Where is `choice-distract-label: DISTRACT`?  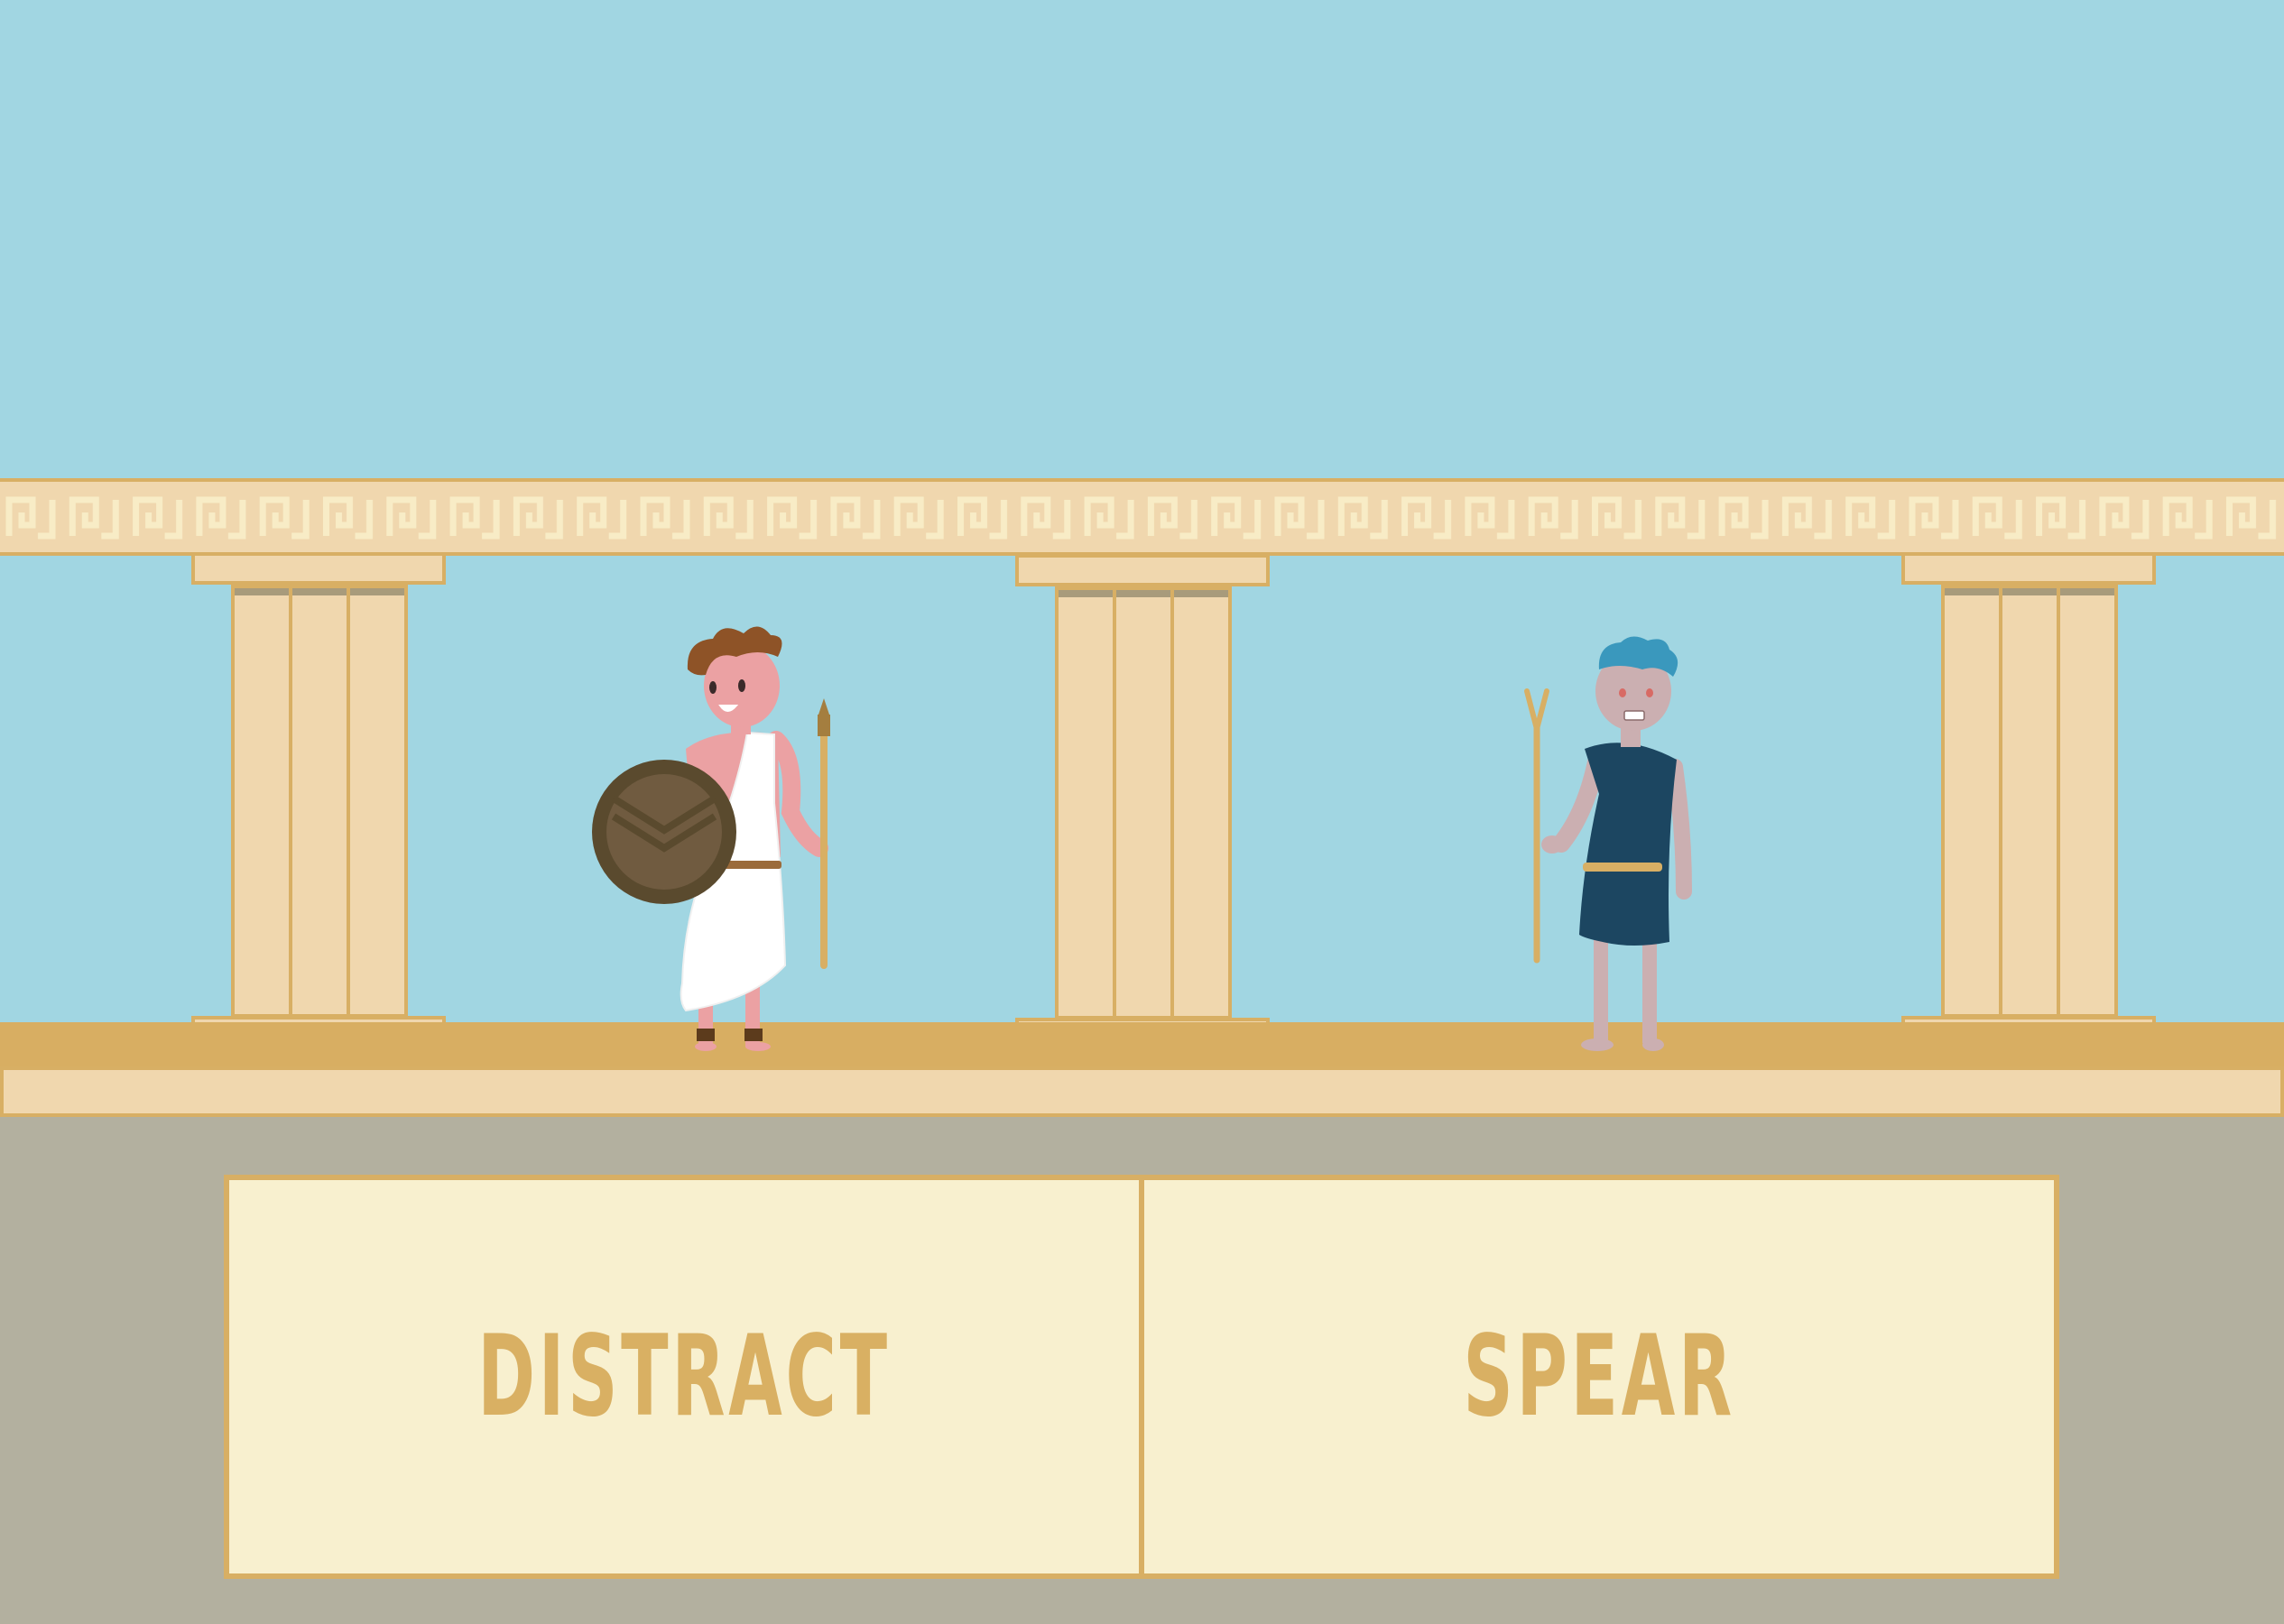
choice-distract-label: DISTRACT is located at coordinates (684, 1377).